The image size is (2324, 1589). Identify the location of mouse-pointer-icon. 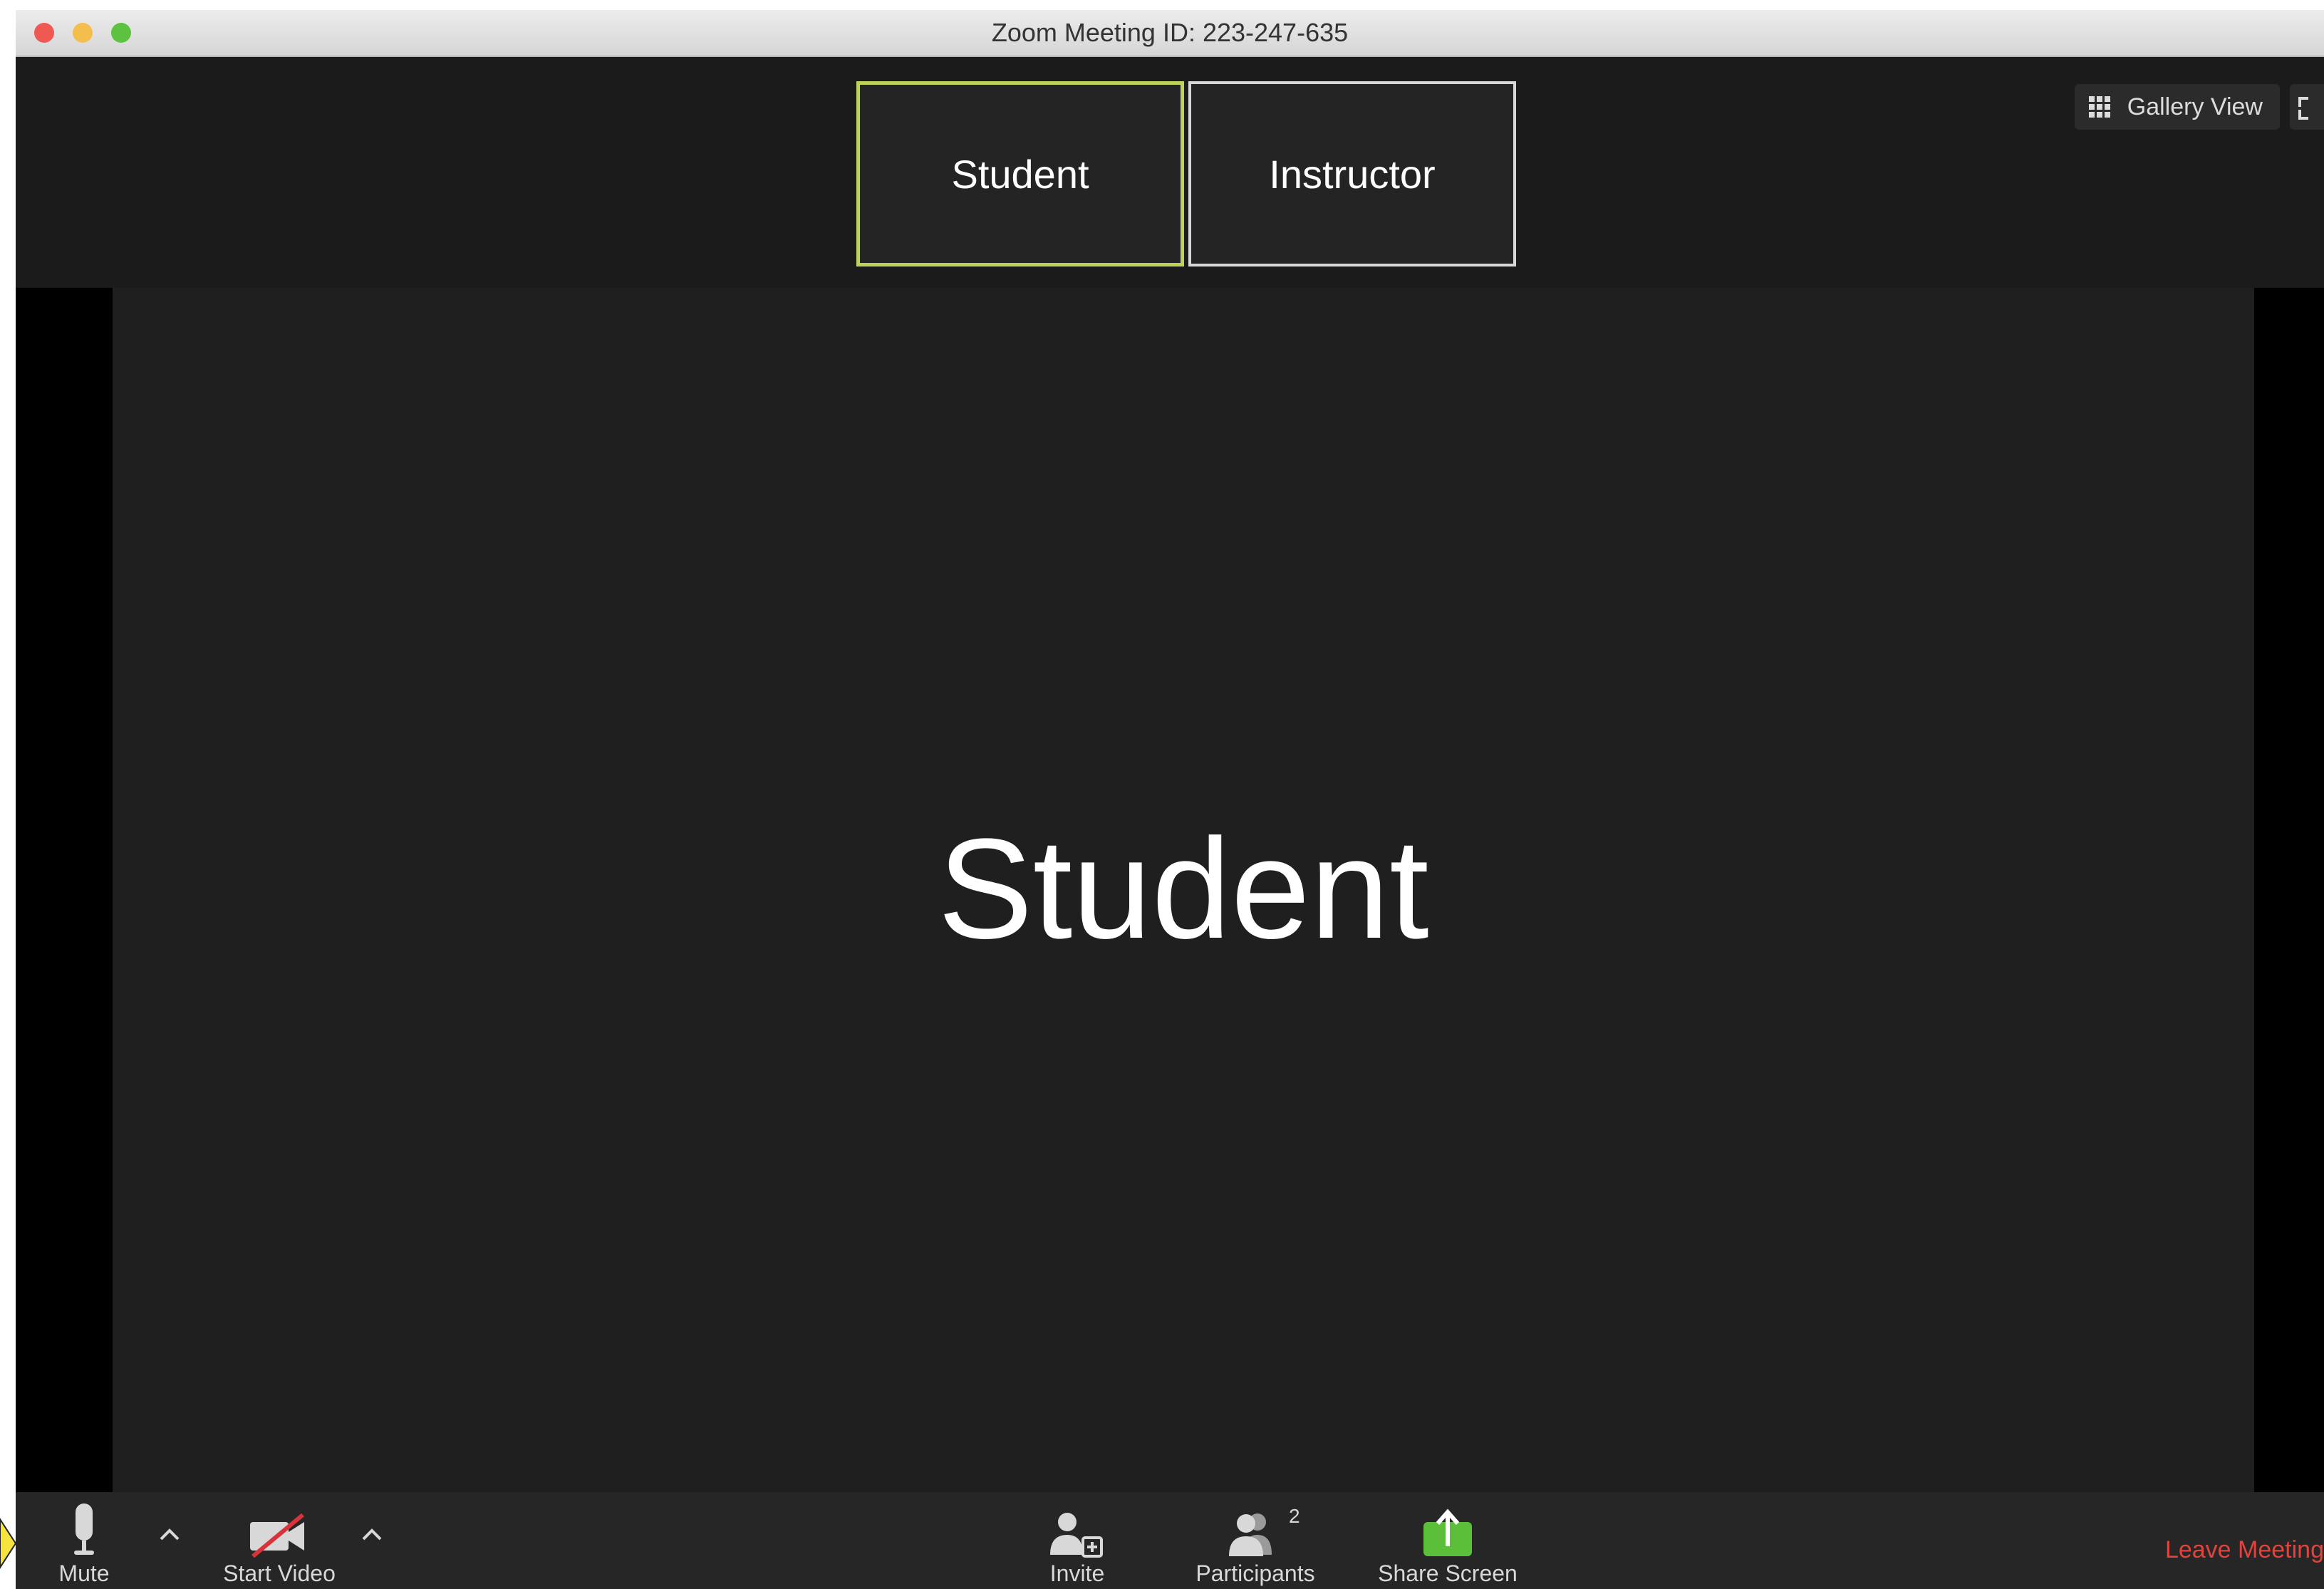
(8, 1543).